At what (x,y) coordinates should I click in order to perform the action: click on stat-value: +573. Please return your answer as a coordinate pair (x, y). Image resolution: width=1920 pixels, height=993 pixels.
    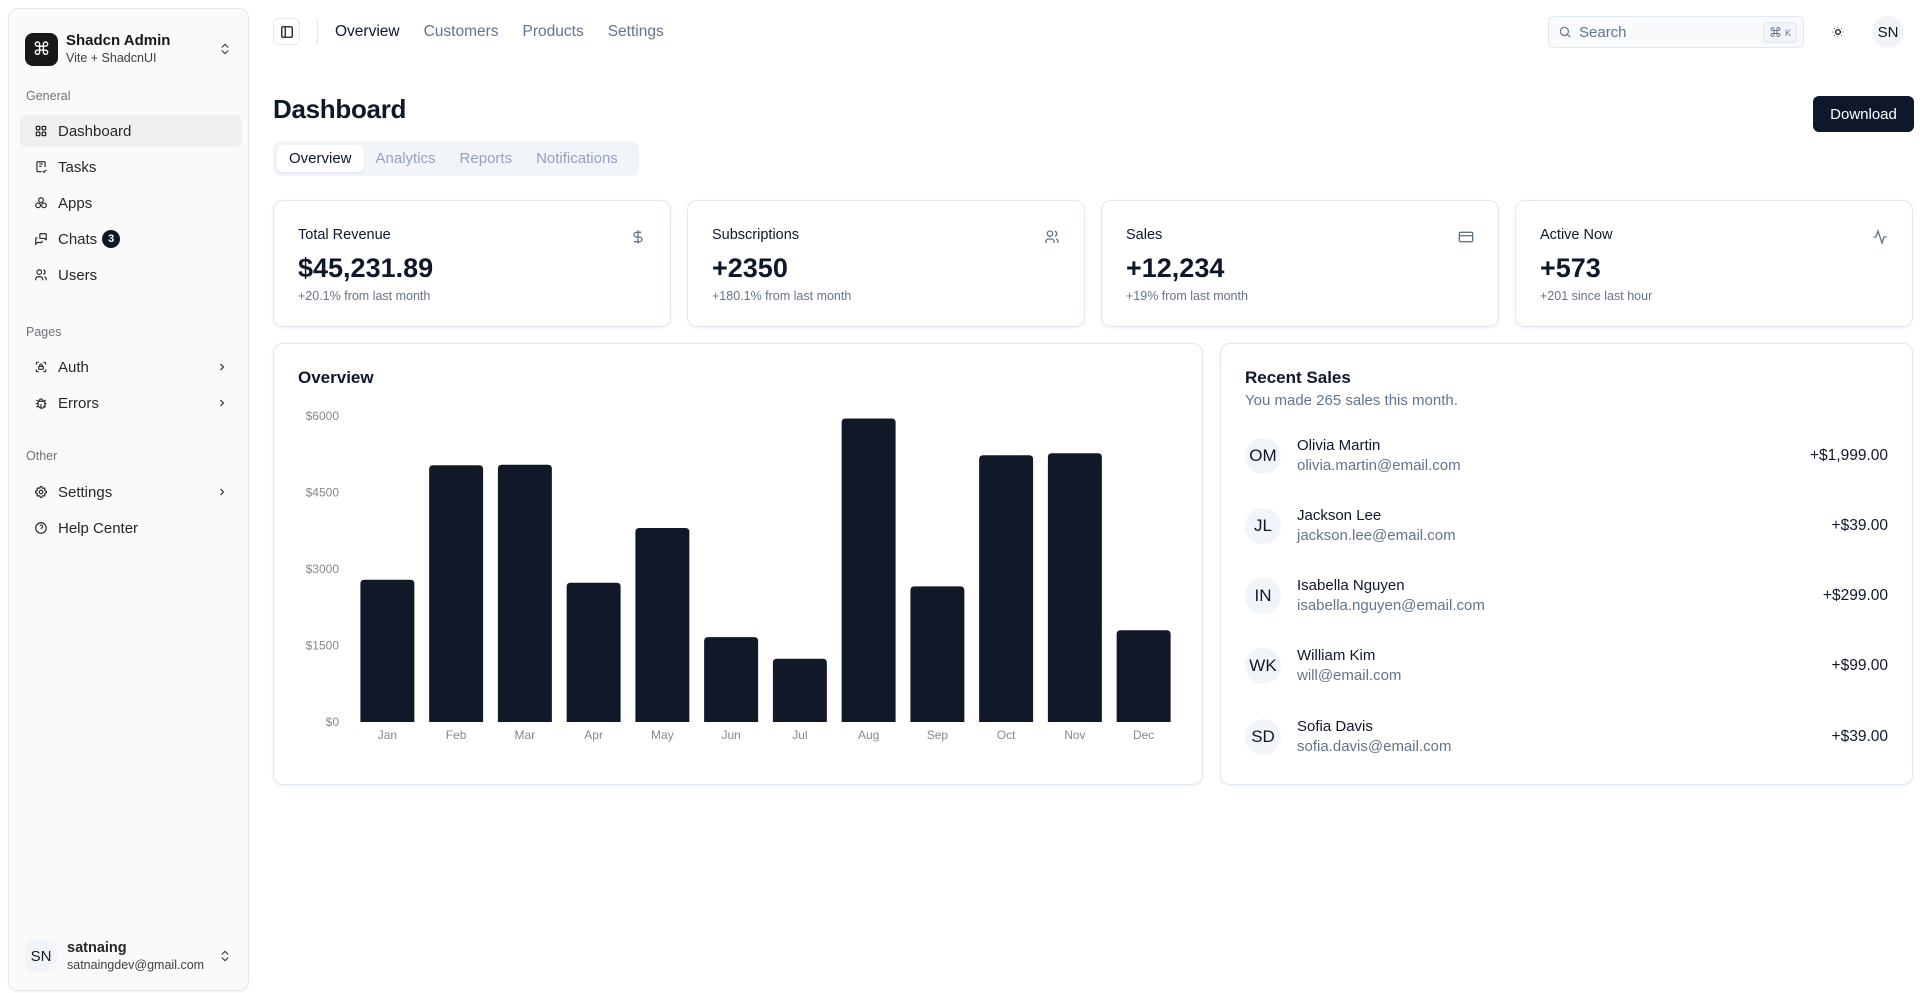
    Looking at the image, I should click on (1570, 268).